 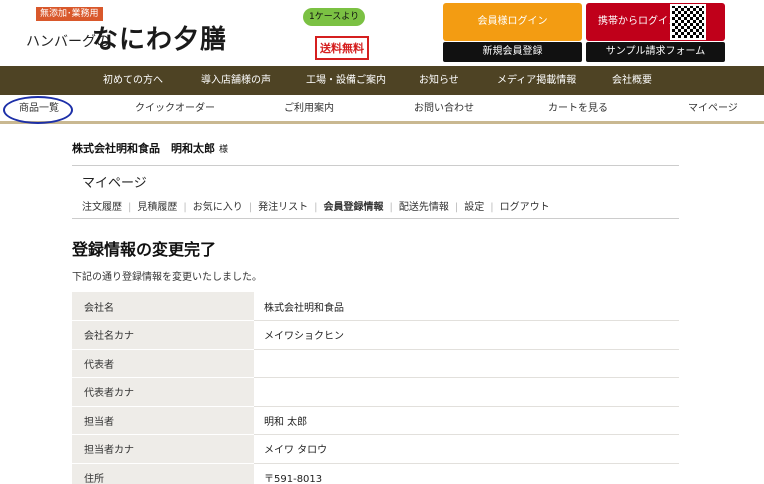 What do you see at coordinates (632, 80) in the screenshot?
I see `topnav-company: 会社概要` at bounding box center [632, 80].